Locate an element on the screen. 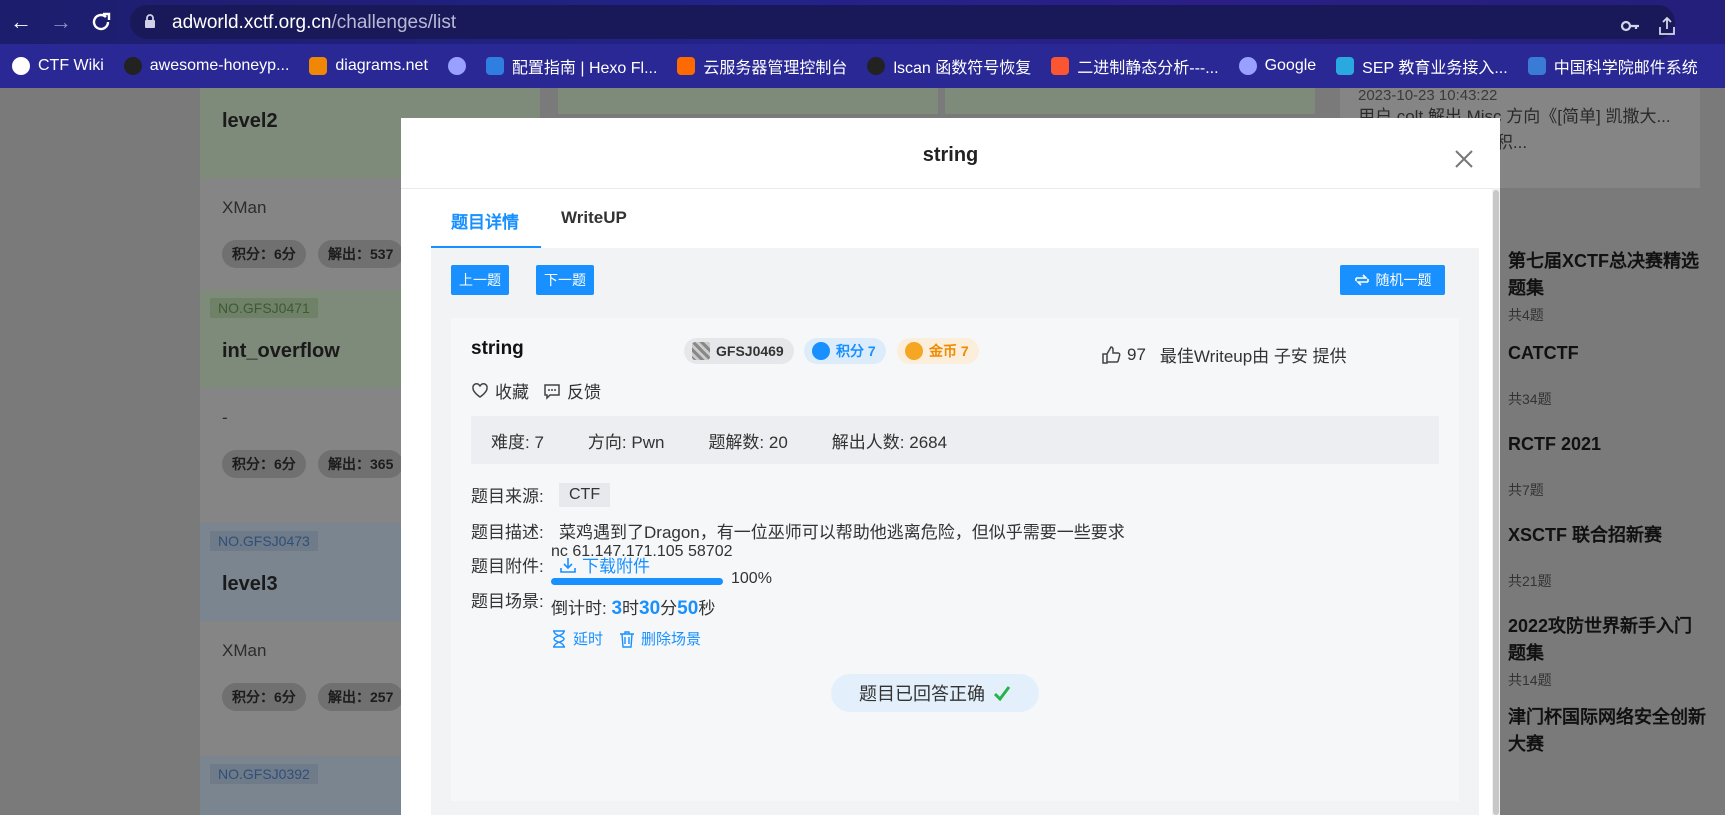 This screenshot has width=1725, height=815. points-badge: 积分 7 is located at coordinates (845, 351).